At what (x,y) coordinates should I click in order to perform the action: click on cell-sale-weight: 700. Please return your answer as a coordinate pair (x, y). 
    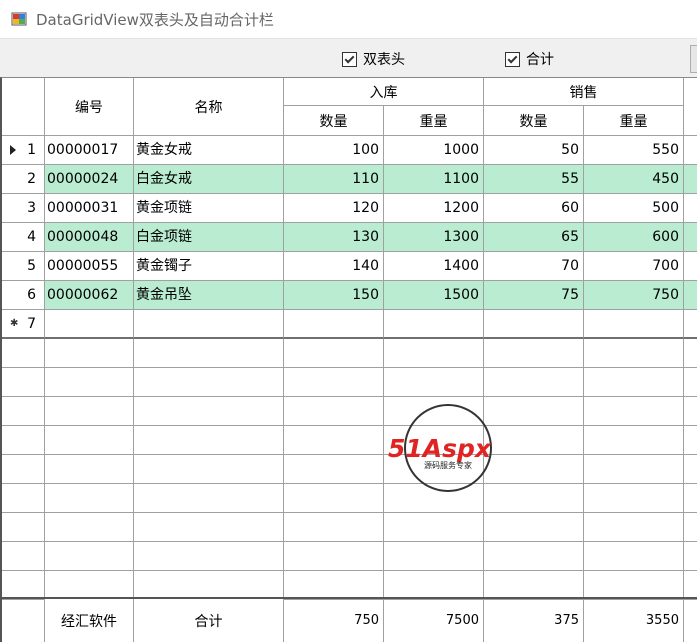
    Looking at the image, I should click on (634, 266).